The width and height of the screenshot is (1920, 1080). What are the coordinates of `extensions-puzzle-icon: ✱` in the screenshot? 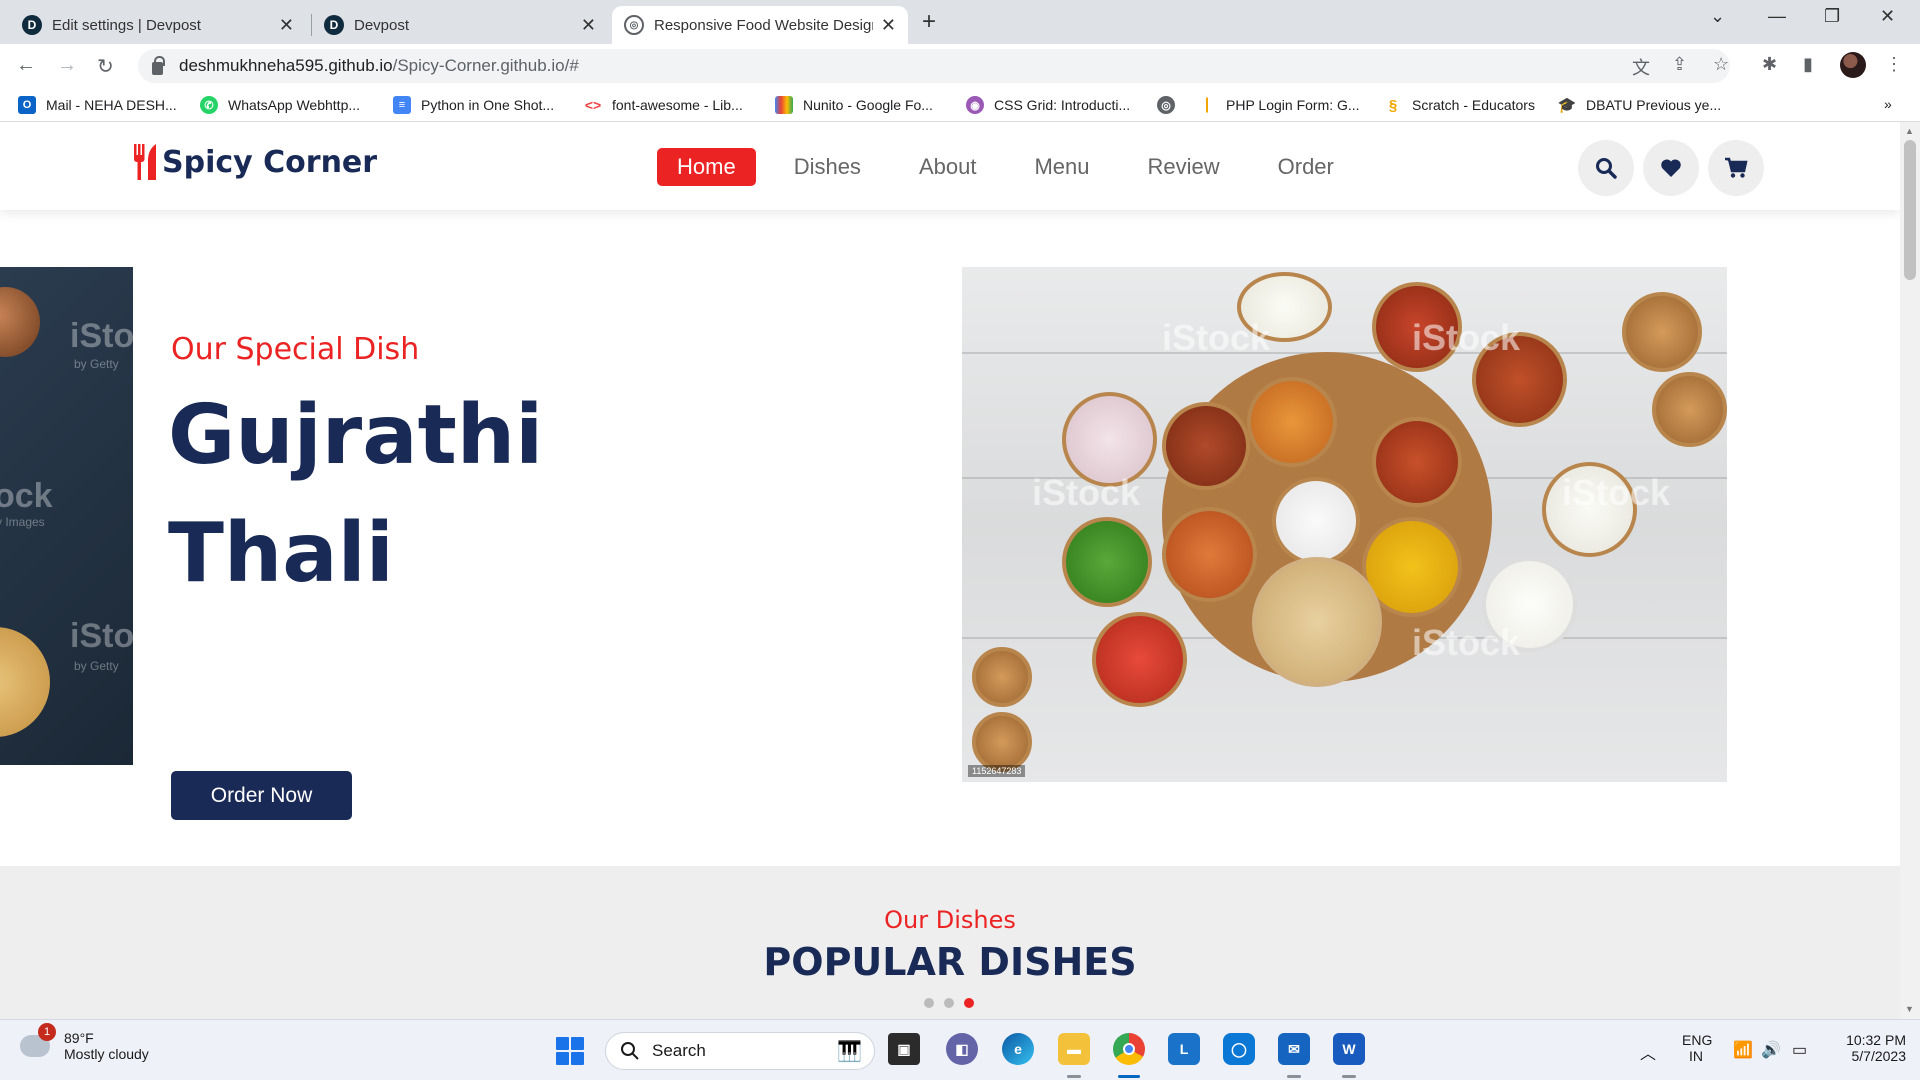 It's located at (1769, 64).